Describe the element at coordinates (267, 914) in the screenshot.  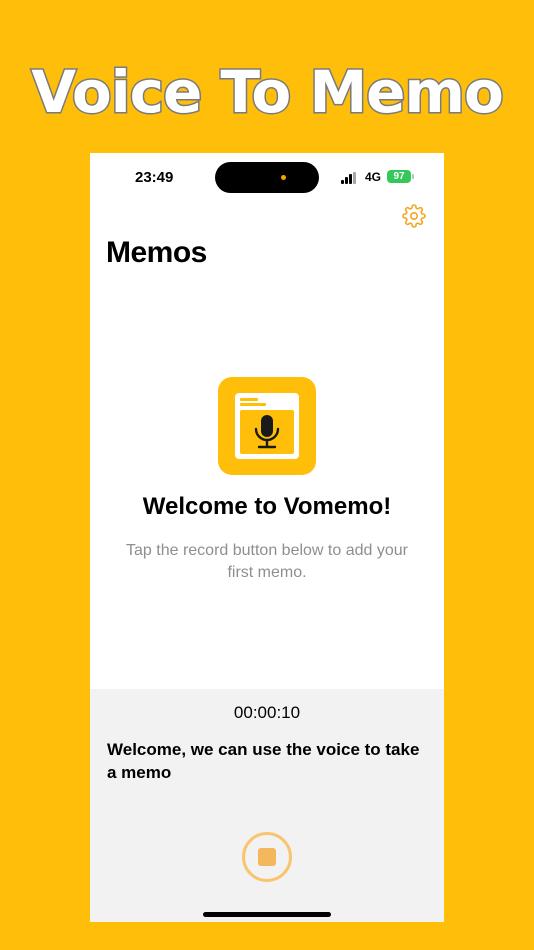
I see `home-indicator` at that location.